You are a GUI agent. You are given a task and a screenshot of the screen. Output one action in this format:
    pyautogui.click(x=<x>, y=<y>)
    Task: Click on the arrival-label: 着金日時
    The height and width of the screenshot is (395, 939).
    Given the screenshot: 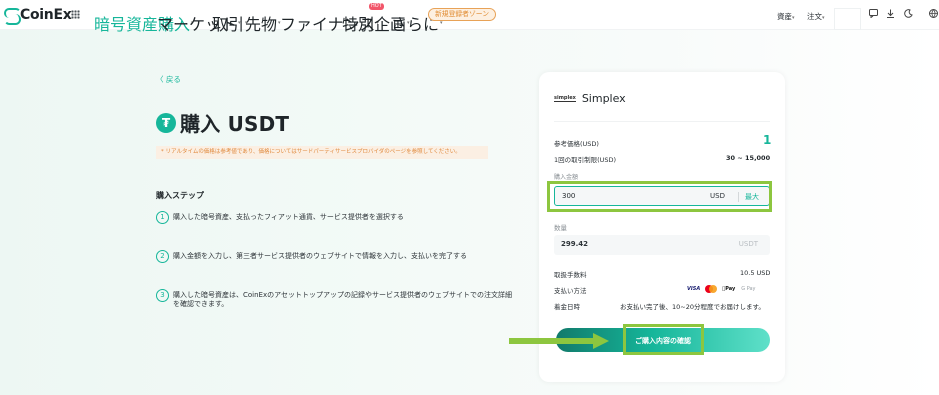 What is the action you would take?
    pyautogui.click(x=567, y=307)
    